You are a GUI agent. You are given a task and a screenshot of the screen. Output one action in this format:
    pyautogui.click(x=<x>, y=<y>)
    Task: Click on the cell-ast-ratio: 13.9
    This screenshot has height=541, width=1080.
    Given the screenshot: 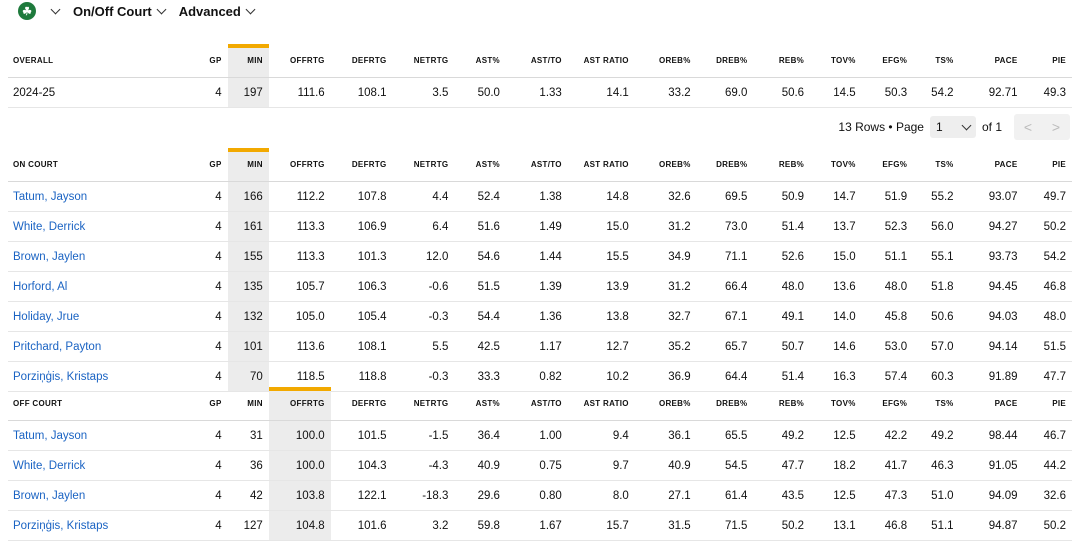 What is the action you would take?
    pyautogui.click(x=601, y=286)
    